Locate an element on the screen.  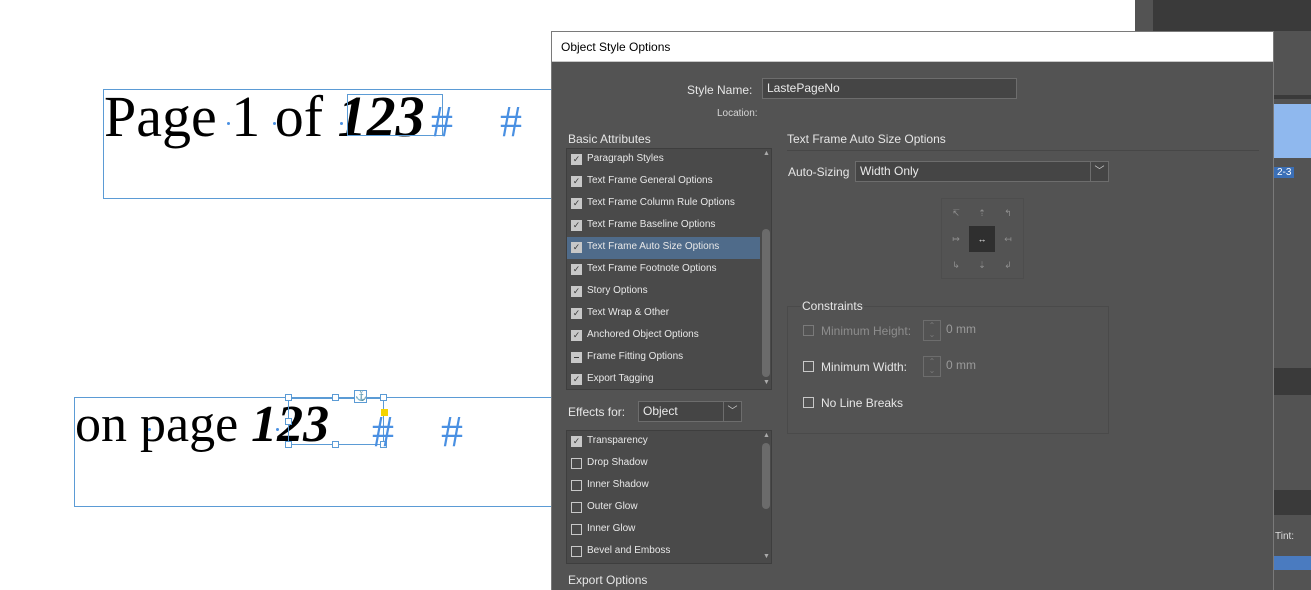
arrow-center-icon: ↔ is located at coordinates (982, 239).